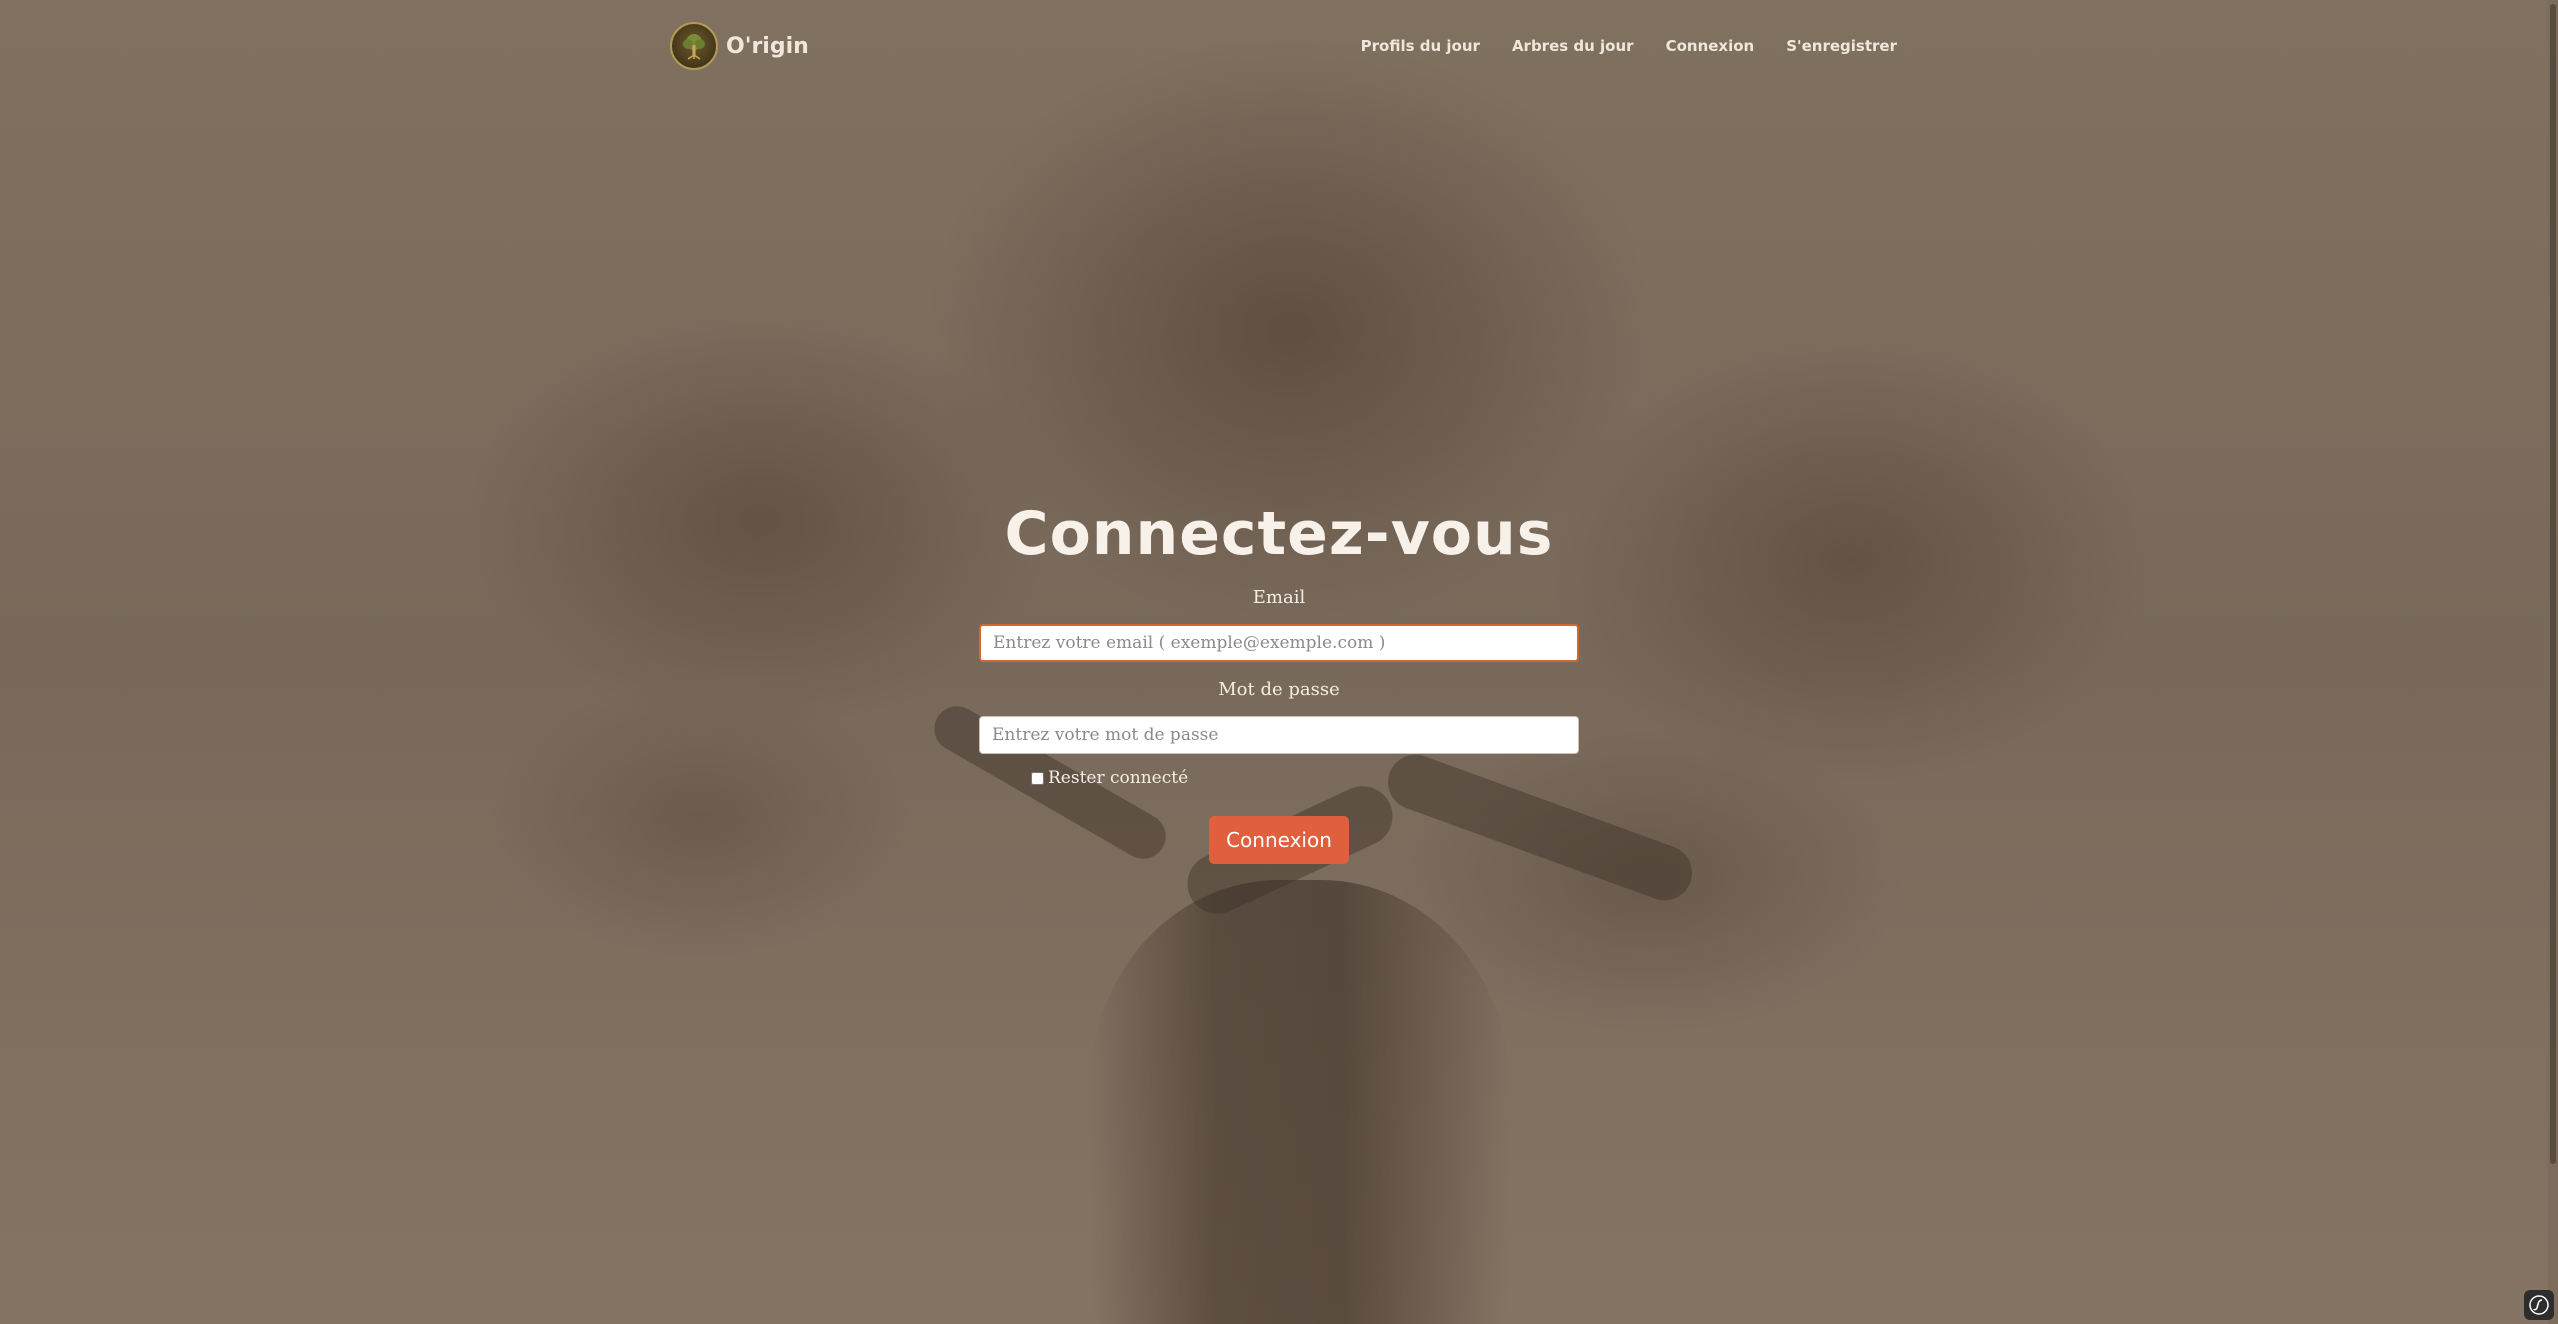  What do you see at coordinates (1841, 46) in the screenshot?
I see `nav-register: S'enregistrer` at bounding box center [1841, 46].